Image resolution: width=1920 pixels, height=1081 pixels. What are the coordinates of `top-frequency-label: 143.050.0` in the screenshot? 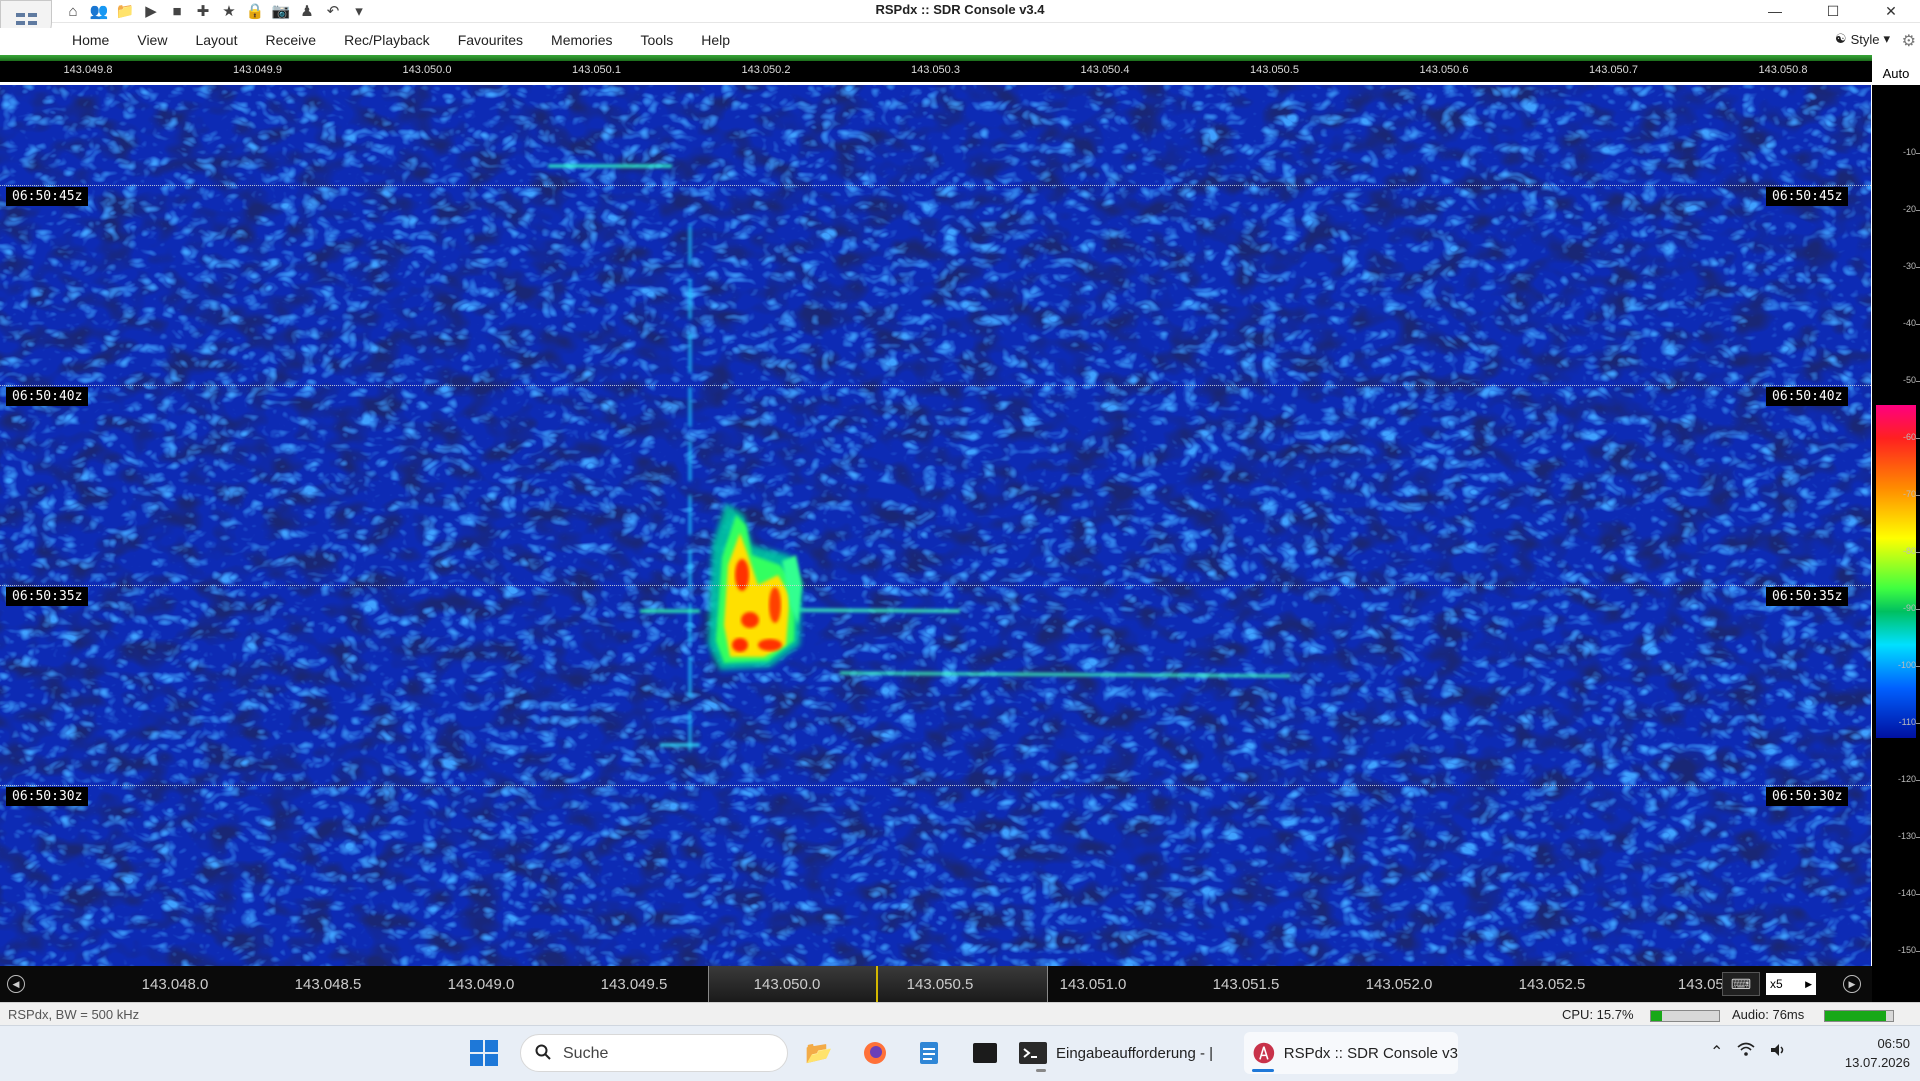 It's located at (427, 70).